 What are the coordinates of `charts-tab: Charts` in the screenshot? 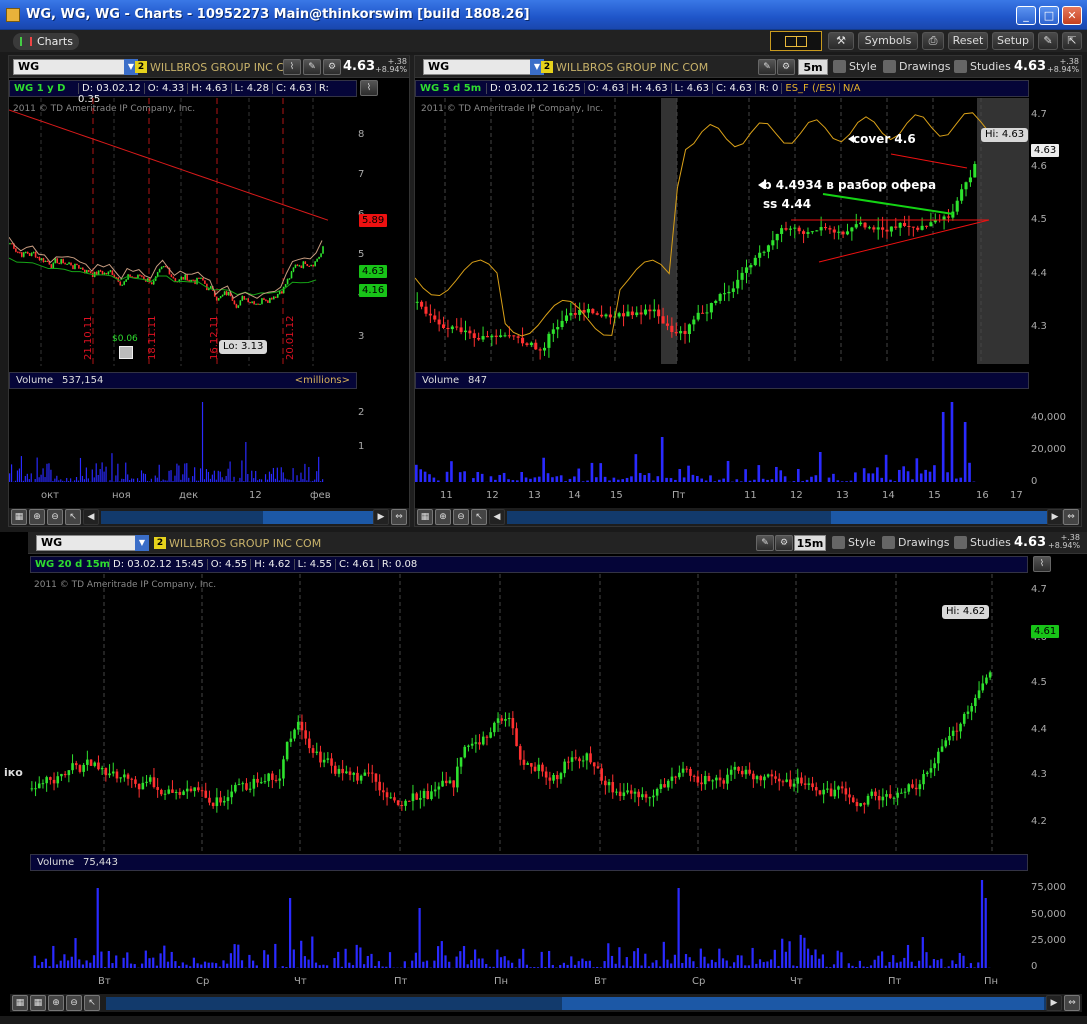 It's located at (46, 41).